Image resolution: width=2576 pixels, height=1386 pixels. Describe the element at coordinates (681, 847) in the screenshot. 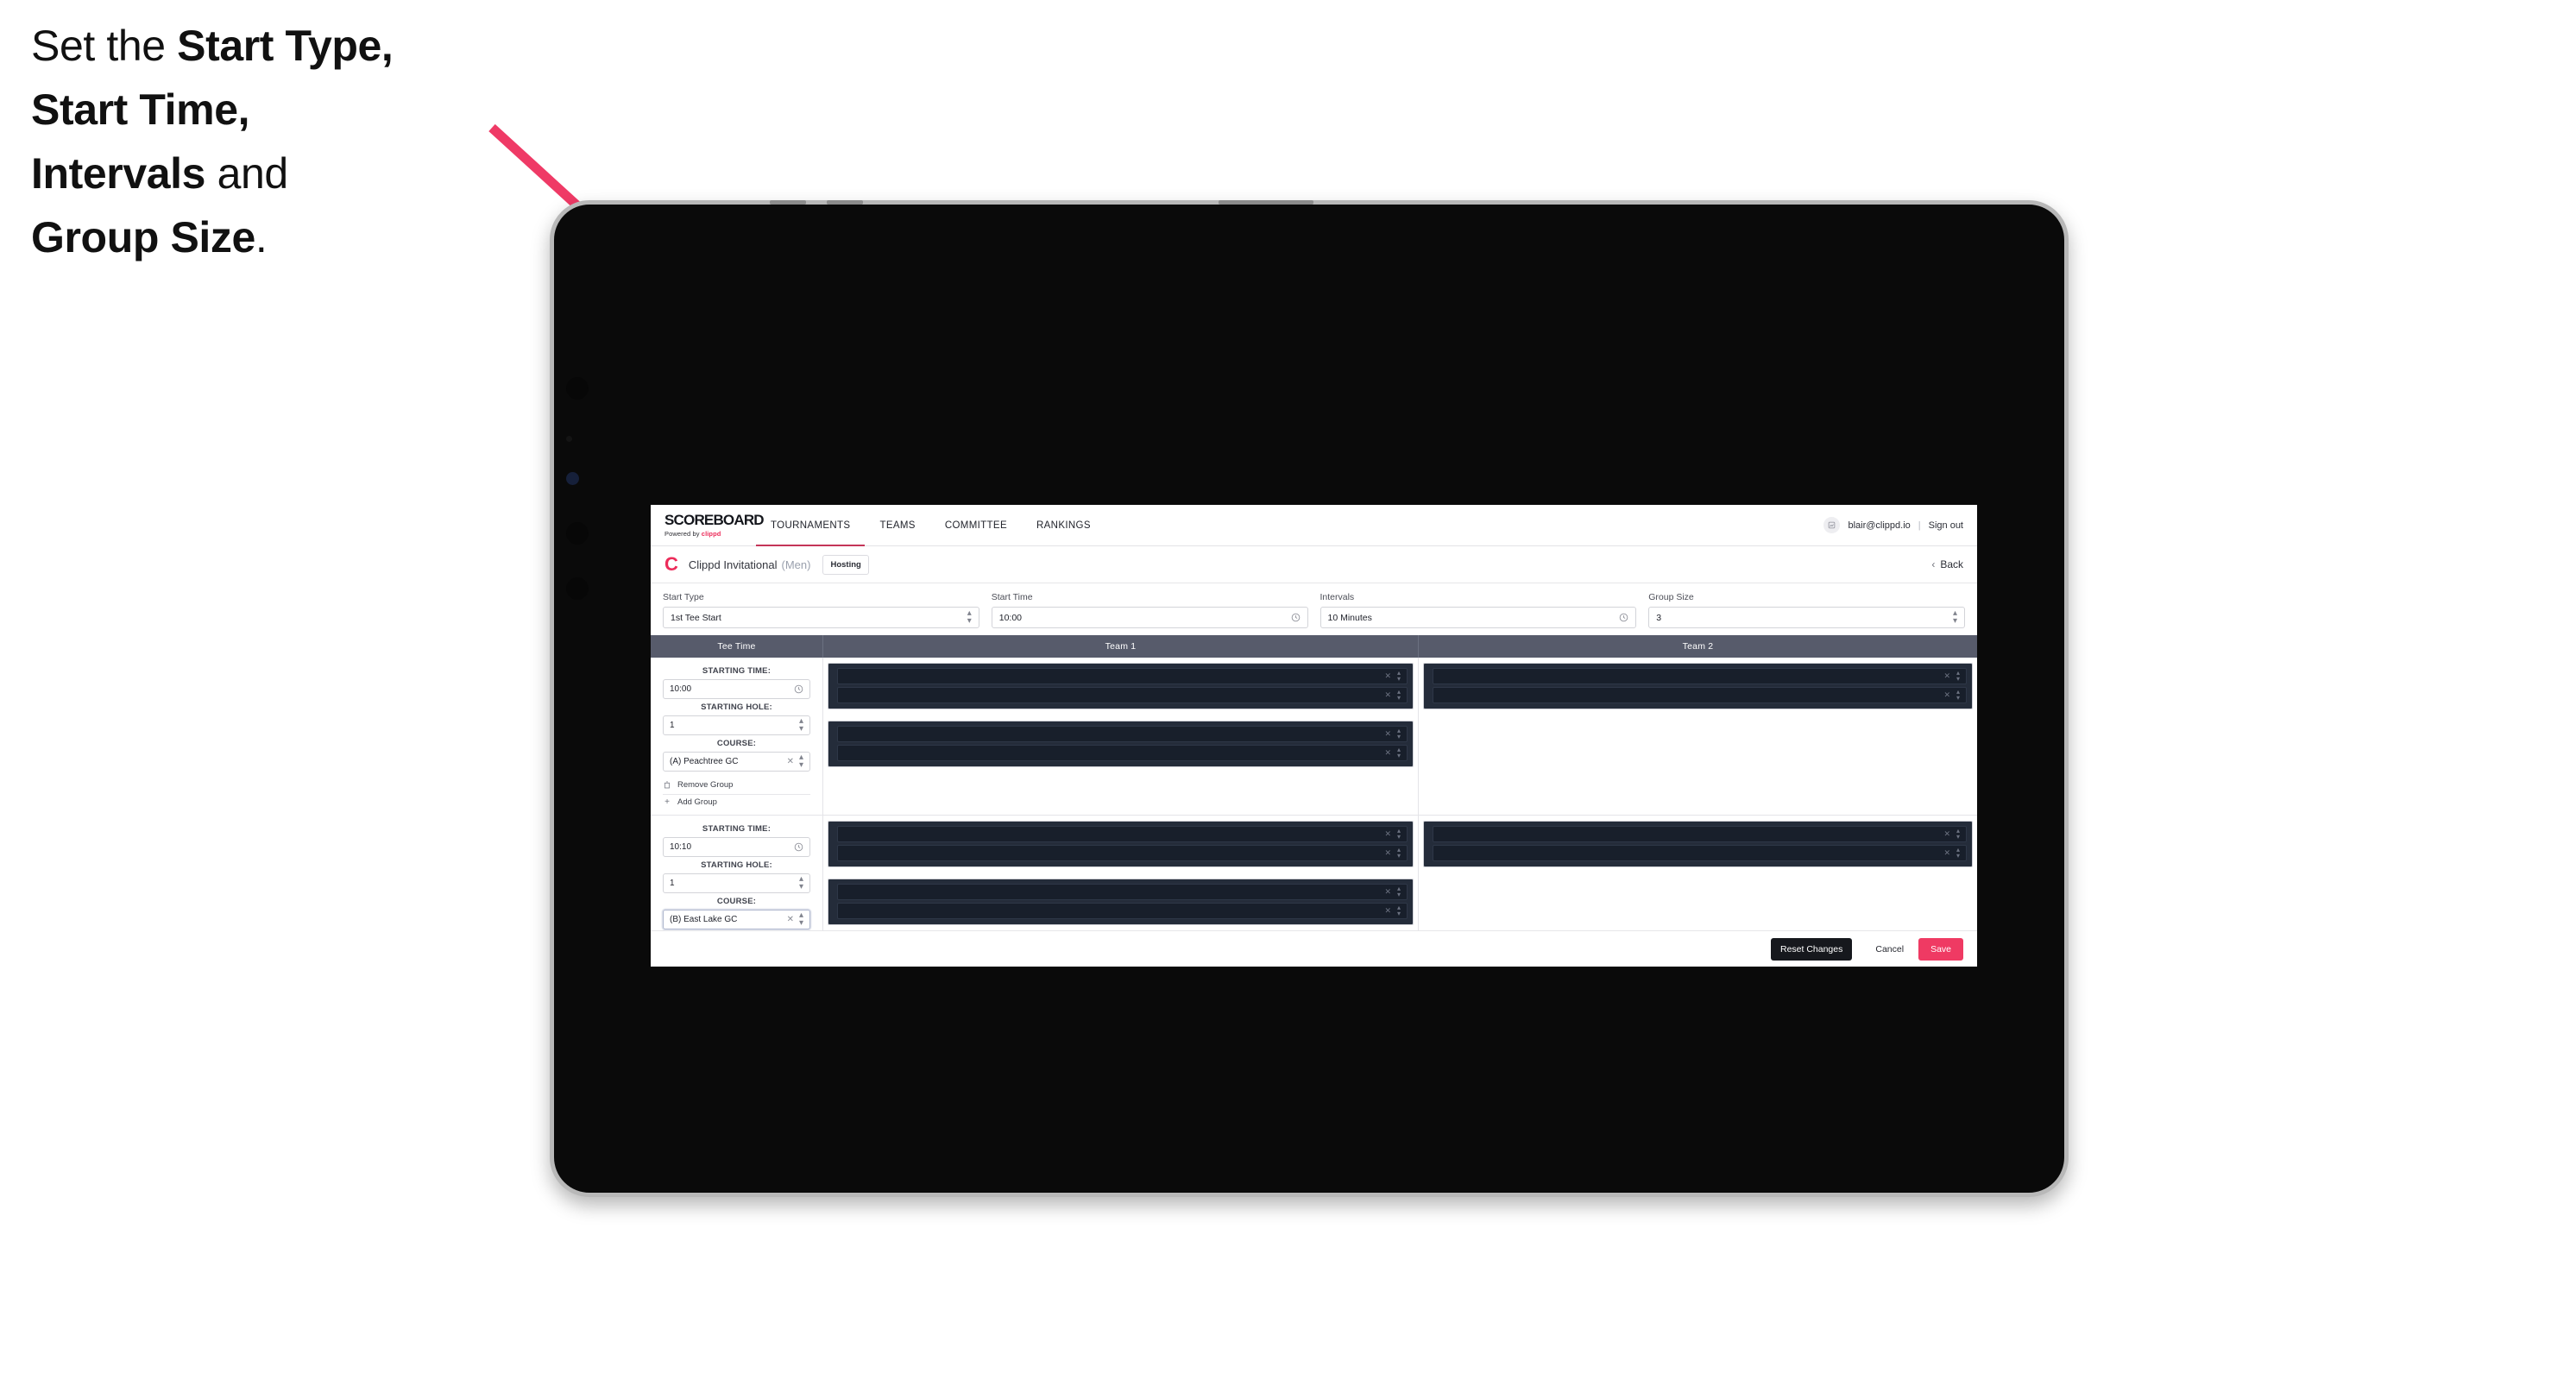

I see `starting-time-value: 10:10` at that location.